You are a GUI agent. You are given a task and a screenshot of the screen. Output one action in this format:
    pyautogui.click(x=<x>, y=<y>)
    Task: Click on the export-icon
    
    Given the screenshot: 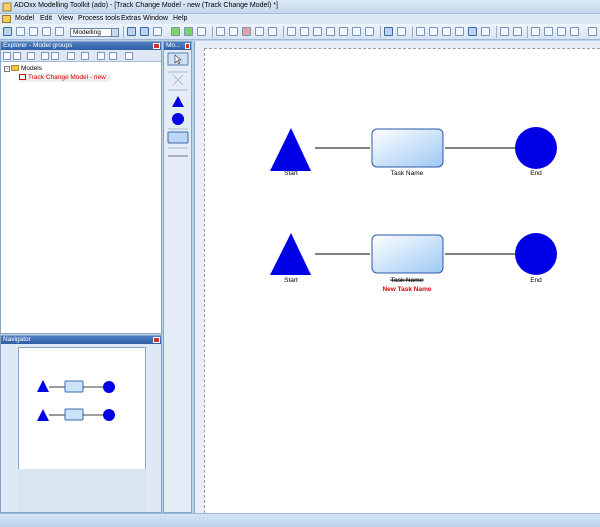 What is the action you would take?
    pyautogui.click(x=272, y=31)
    